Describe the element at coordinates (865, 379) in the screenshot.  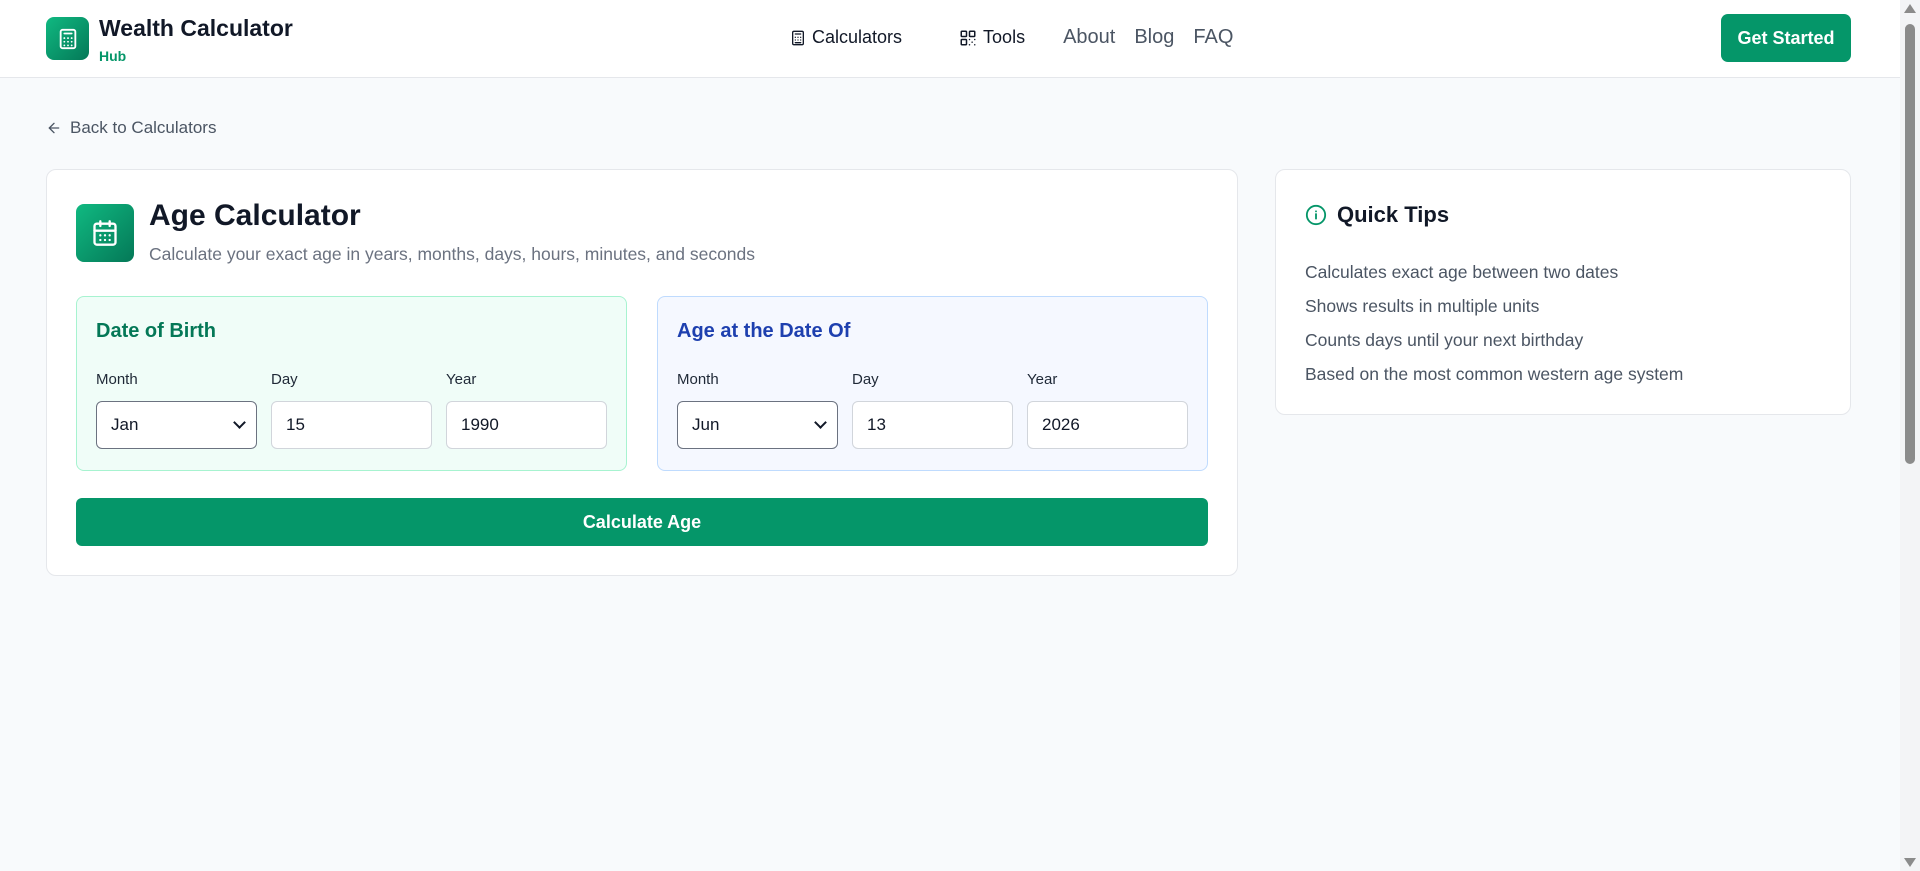
I see `at-day-label: Day` at that location.